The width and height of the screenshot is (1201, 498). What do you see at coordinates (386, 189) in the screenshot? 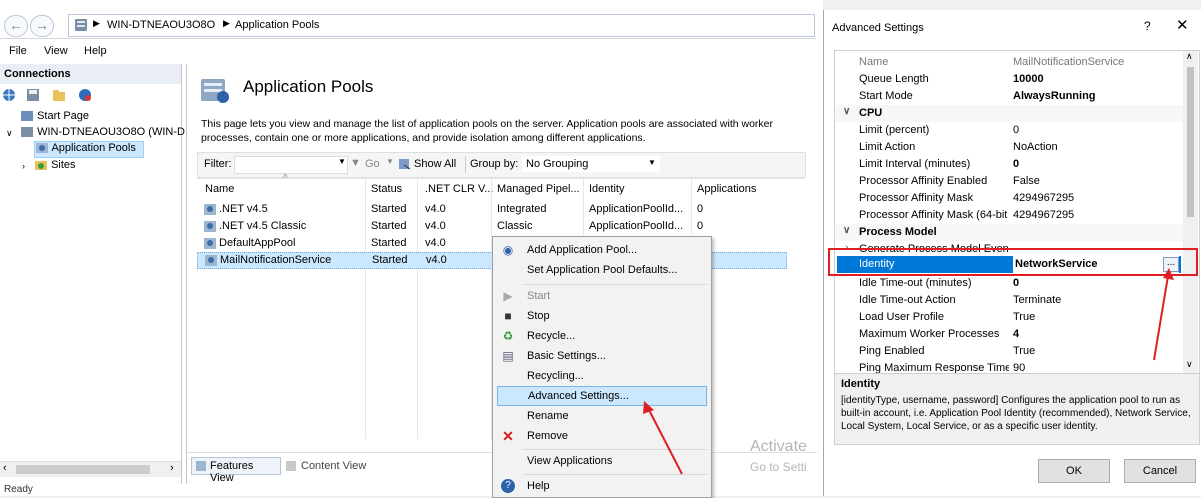
I see `column-header-status: Status` at bounding box center [386, 189].